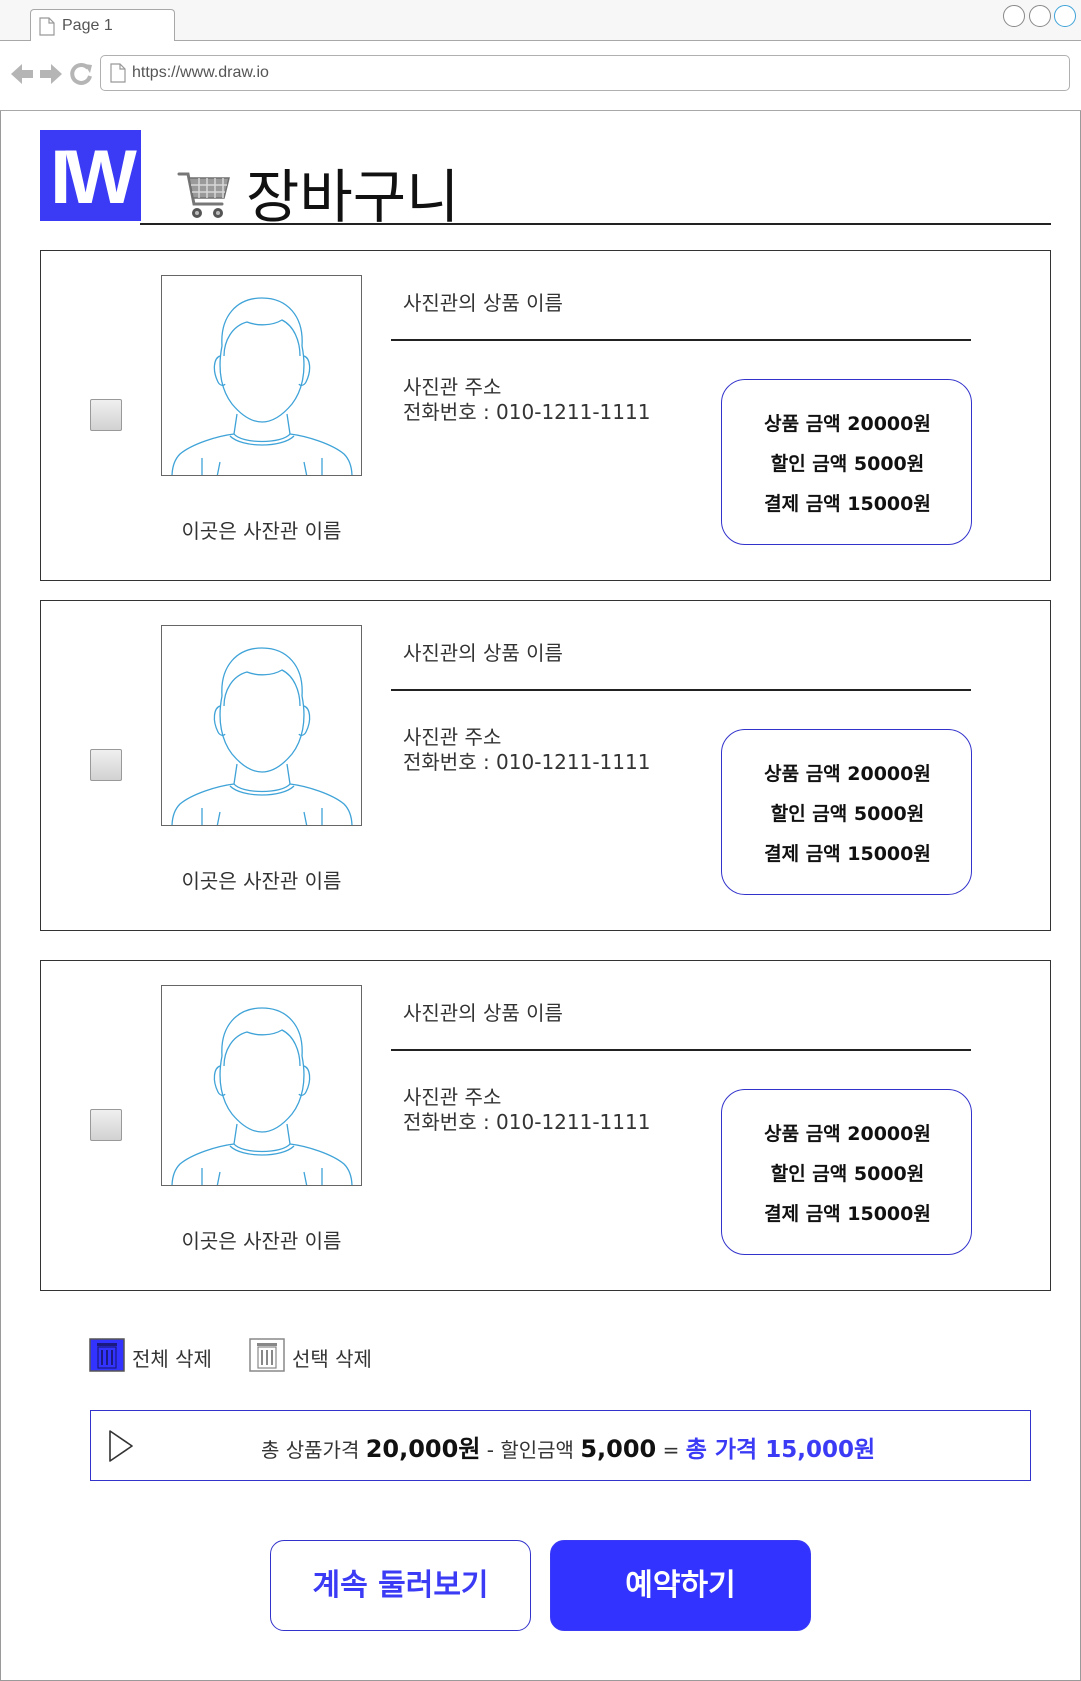 This screenshot has width=1081, height=1681. Describe the element at coordinates (680, 1585) in the screenshot. I see `reserve-button: 예약하기` at that location.